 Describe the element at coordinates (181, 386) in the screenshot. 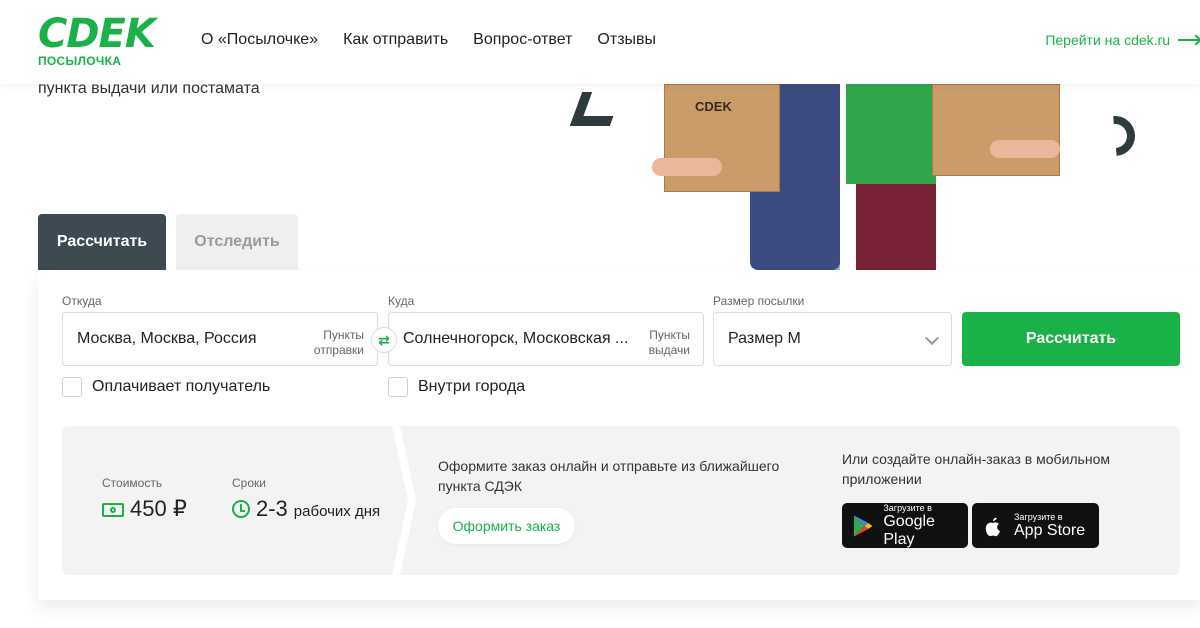

I see `recipient-pays-label: Оплачивает получатель` at that location.